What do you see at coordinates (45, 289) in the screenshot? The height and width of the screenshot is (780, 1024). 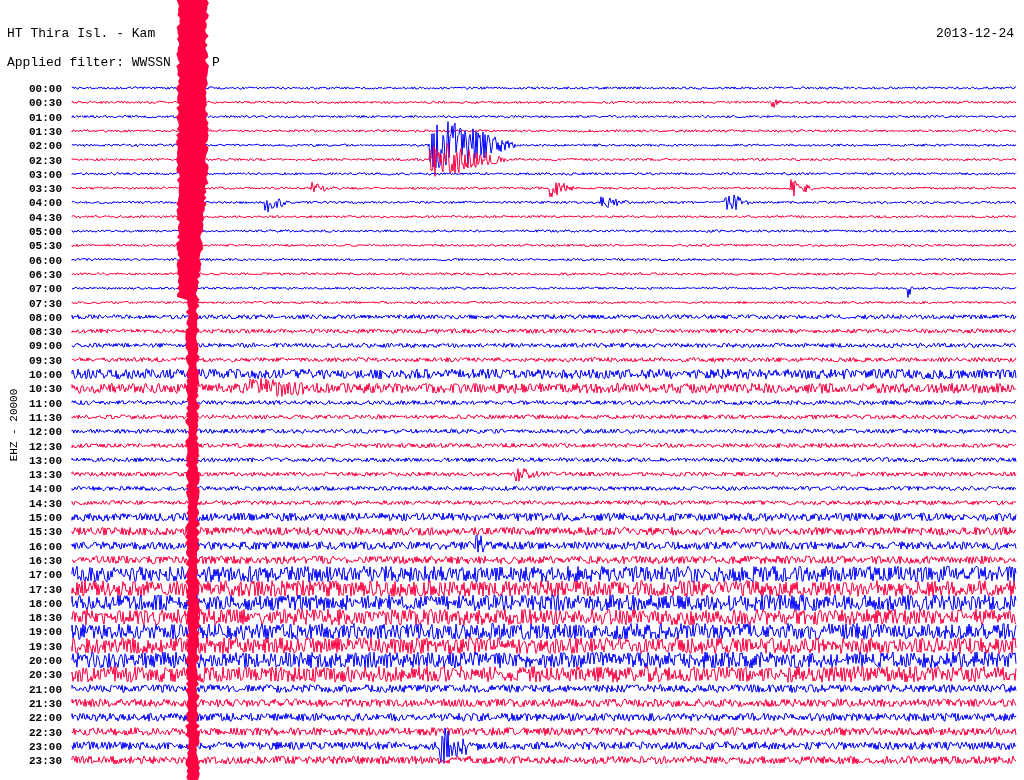 I see `time-label: 07:00` at bounding box center [45, 289].